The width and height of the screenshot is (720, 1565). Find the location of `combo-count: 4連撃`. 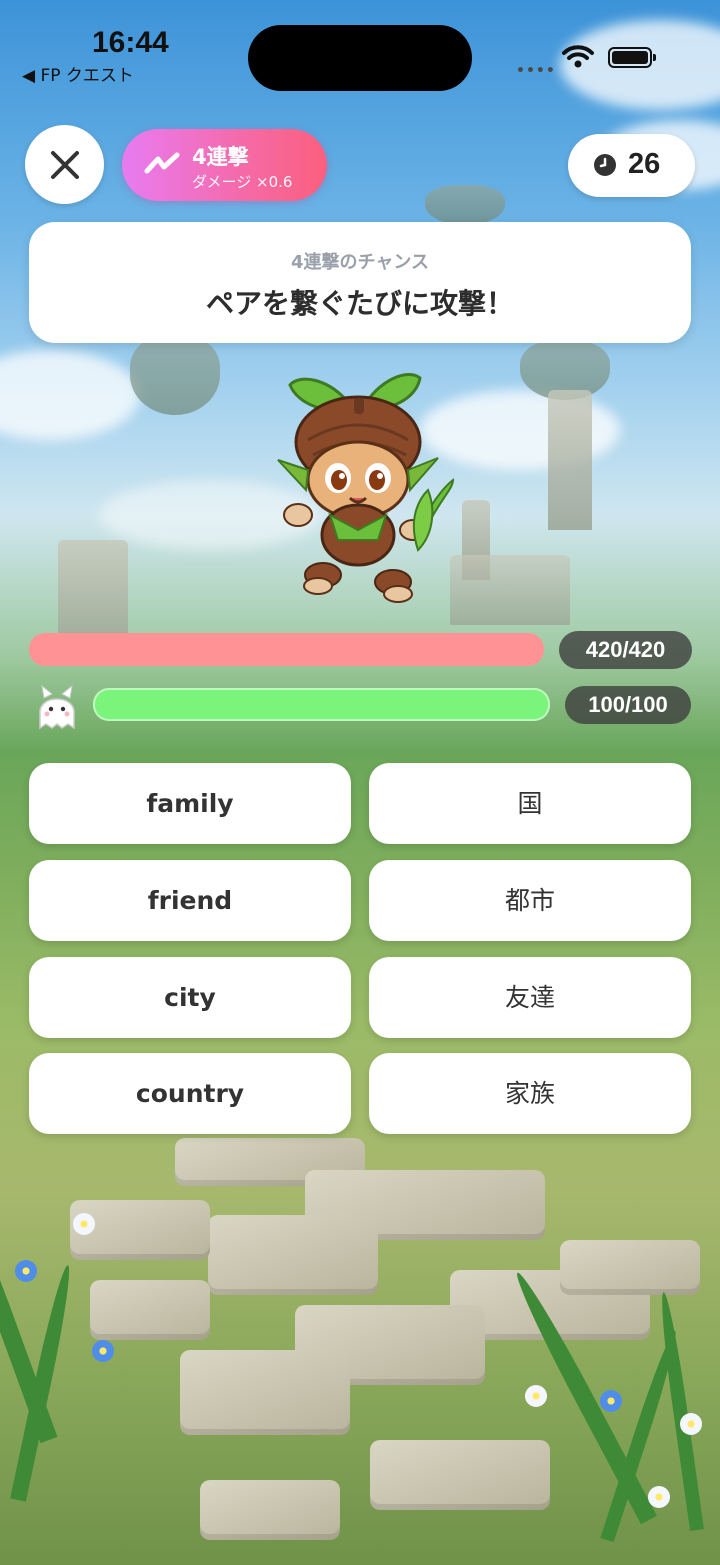

combo-count: 4連撃 is located at coordinates (220, 157).